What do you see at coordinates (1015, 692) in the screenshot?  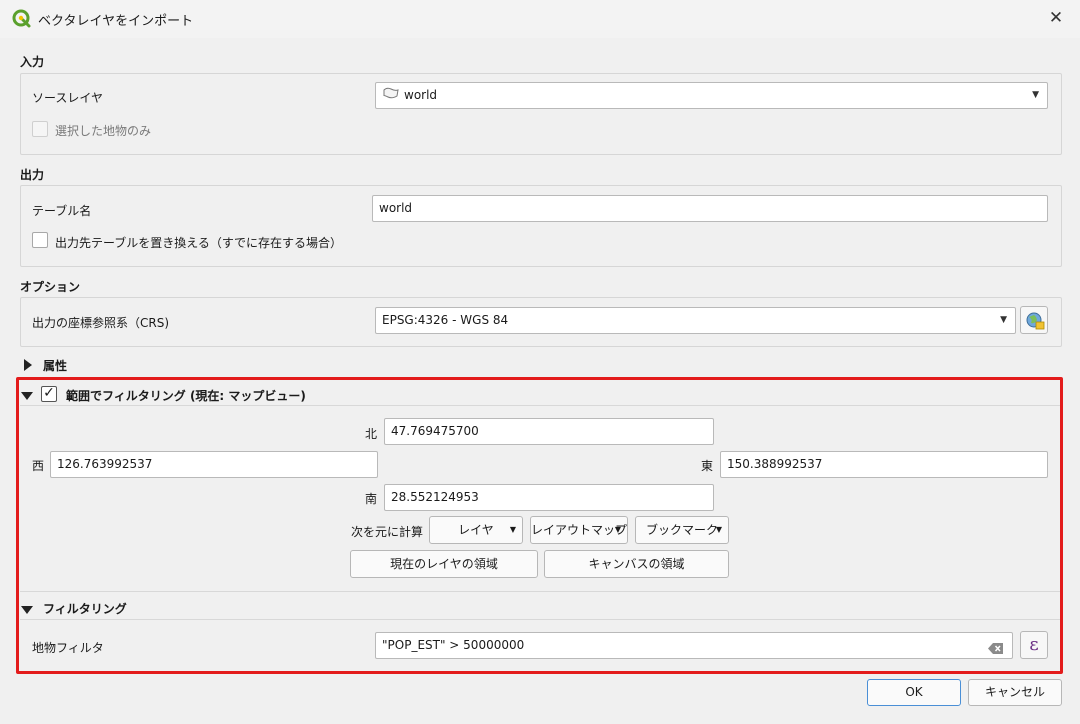 I see `cancel-button: キャンセル` at bounding box center [1015, 692].